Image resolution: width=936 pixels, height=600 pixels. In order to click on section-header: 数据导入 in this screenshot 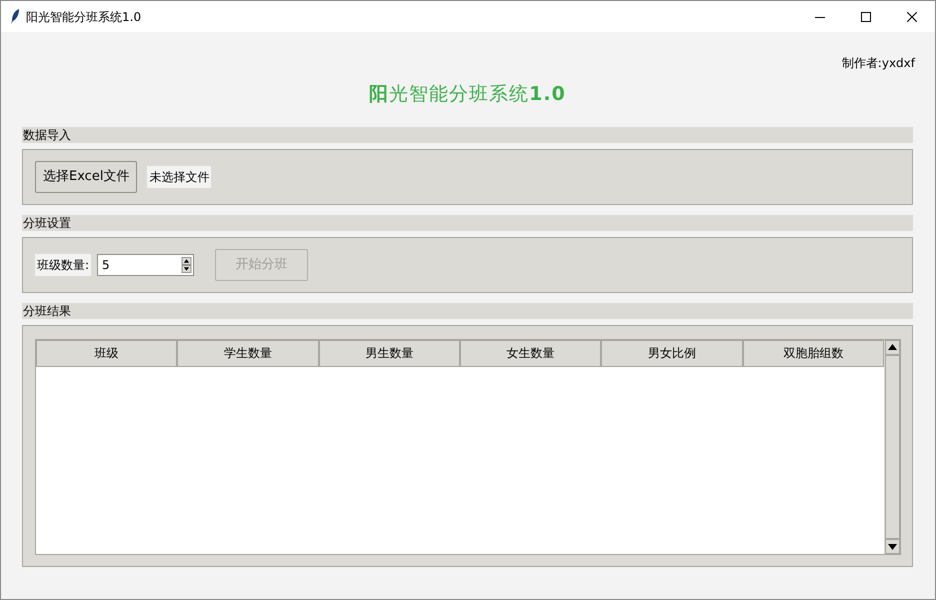, I will do `click(467, 134)`.